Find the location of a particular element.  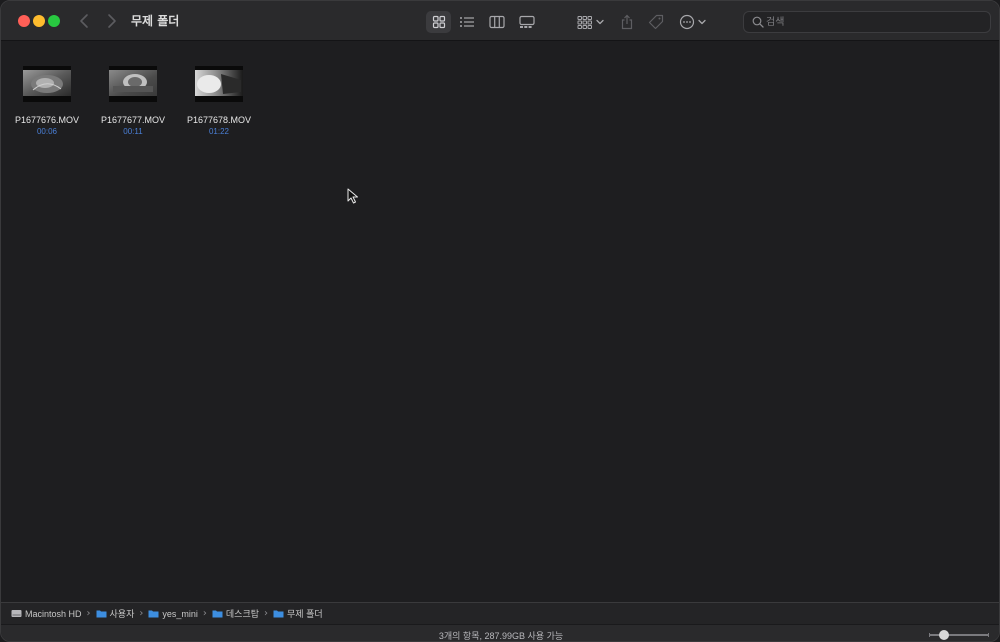

path-item-label: 무제 폴더 is located at coordinates (305, 614).